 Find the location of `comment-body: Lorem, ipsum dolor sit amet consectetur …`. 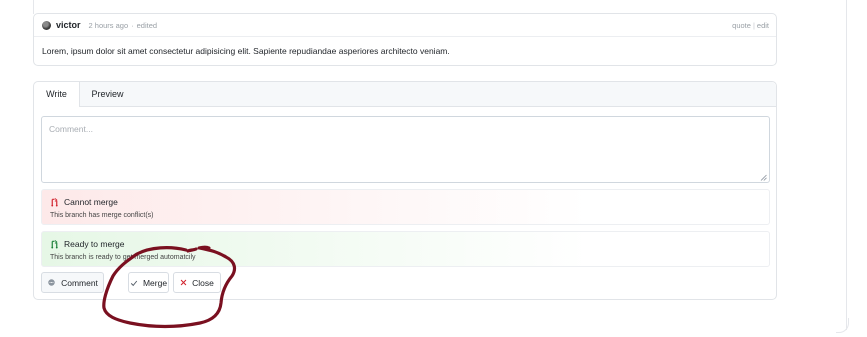

comment-body: Lorem, ipsum dolor sit amet consectetur … is located at coordinates (246, 51).